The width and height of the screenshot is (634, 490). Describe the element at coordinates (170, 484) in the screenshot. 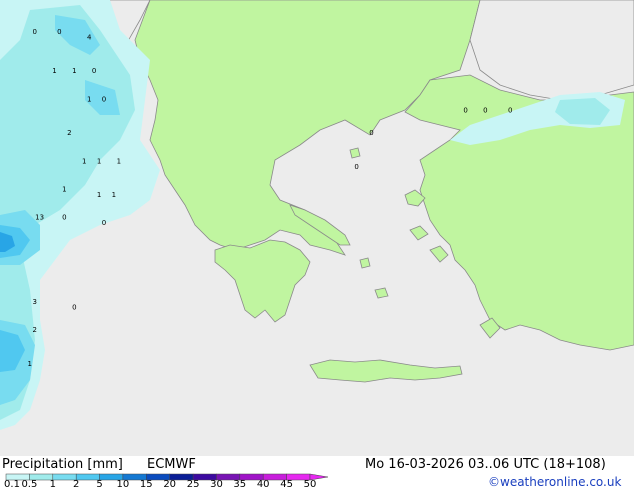

I see `legend-tick-label: 20` at that location.